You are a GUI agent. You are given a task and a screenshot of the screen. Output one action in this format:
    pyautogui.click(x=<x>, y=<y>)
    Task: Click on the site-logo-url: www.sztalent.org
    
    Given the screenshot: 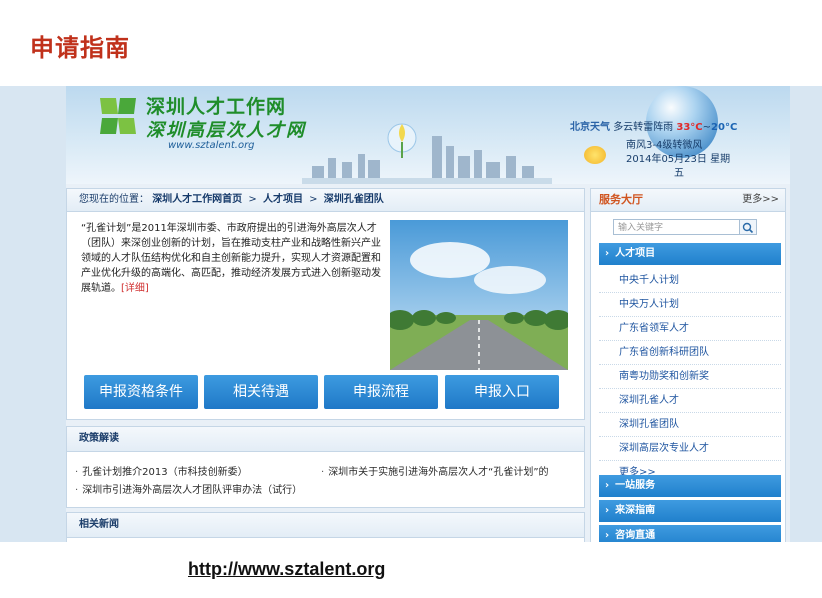 What is the action you would take?
    pyautogui.click(x=211, y=145)
    